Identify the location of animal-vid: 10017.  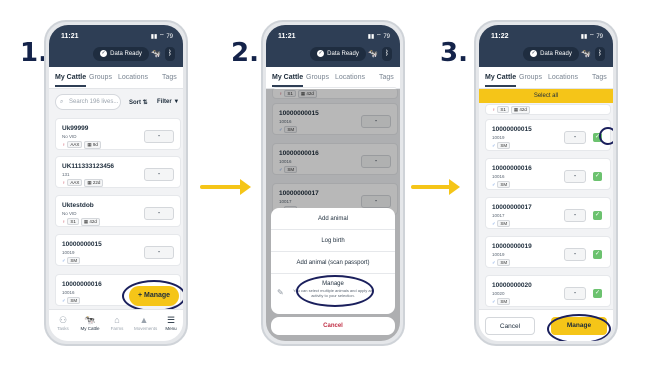
(498, 215).